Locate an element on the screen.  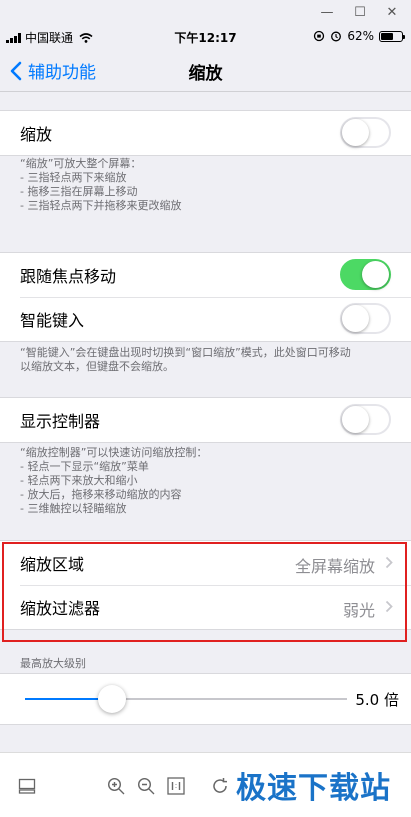
highlight-box is located at coordinates (204, 592).